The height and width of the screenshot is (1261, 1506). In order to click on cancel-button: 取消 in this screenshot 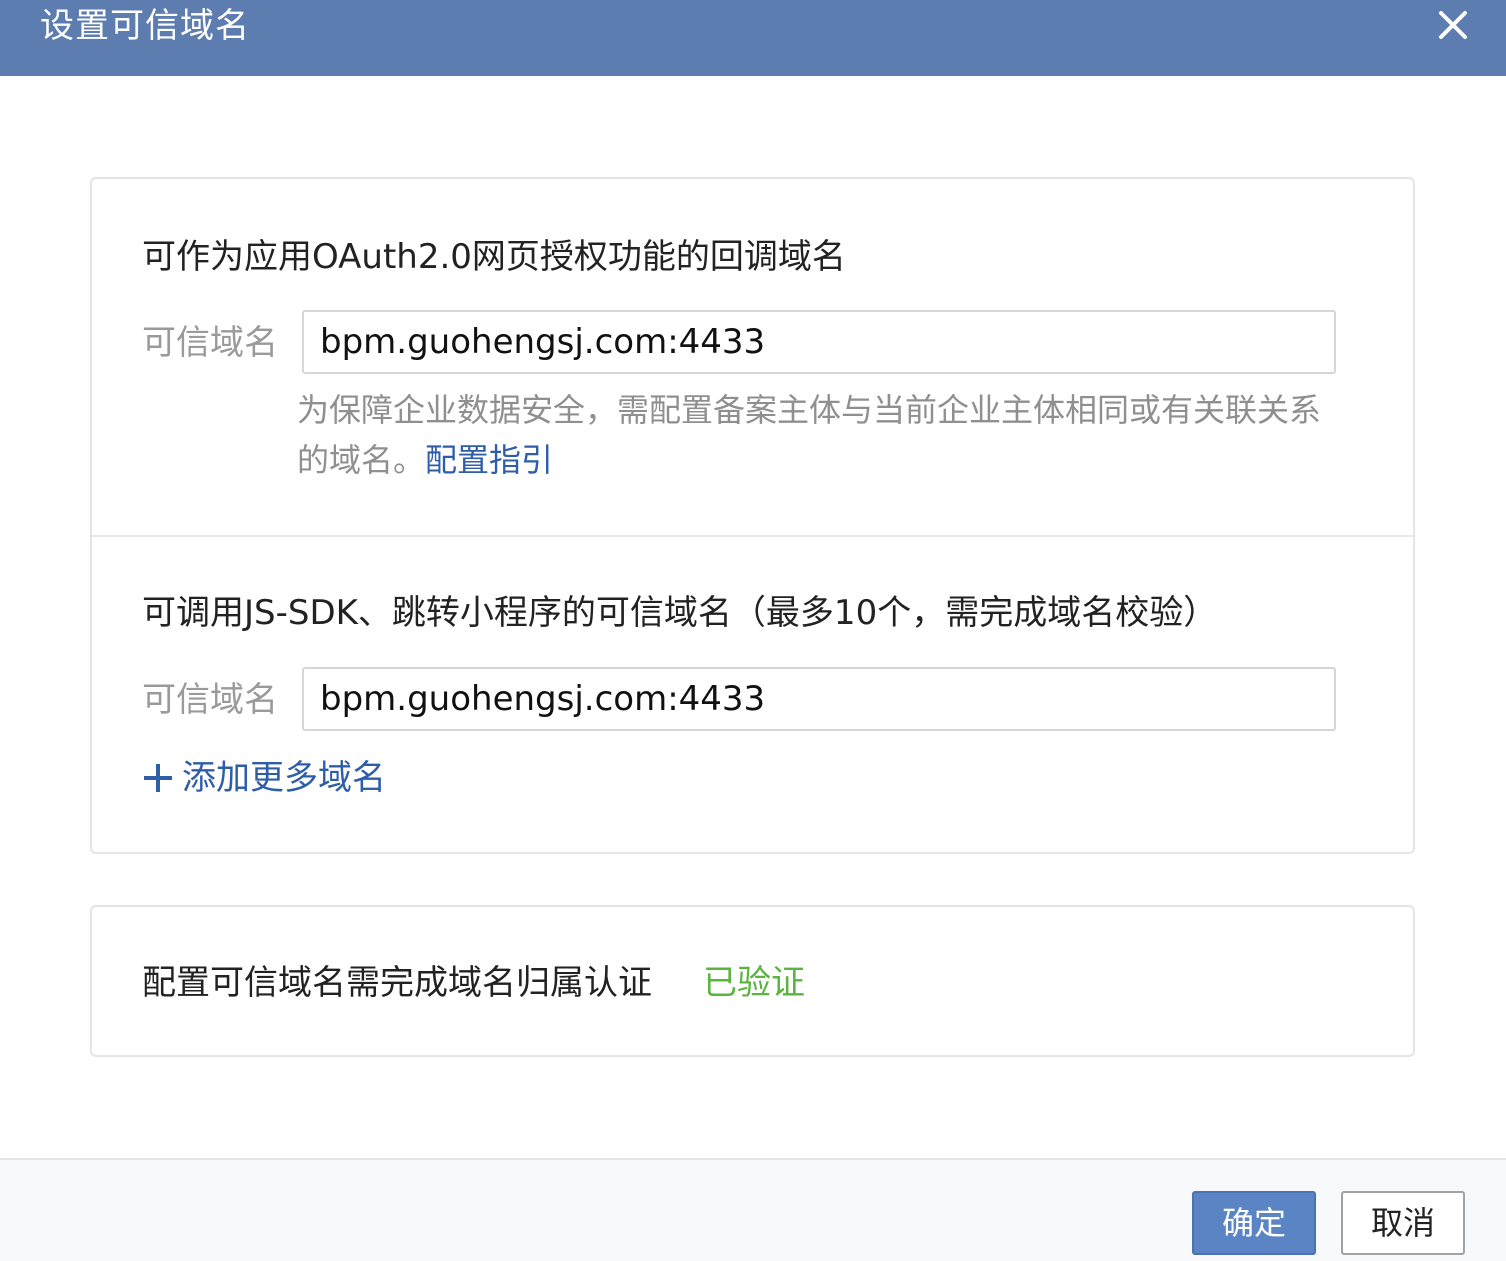, I will do `click(1403, 1223)`.